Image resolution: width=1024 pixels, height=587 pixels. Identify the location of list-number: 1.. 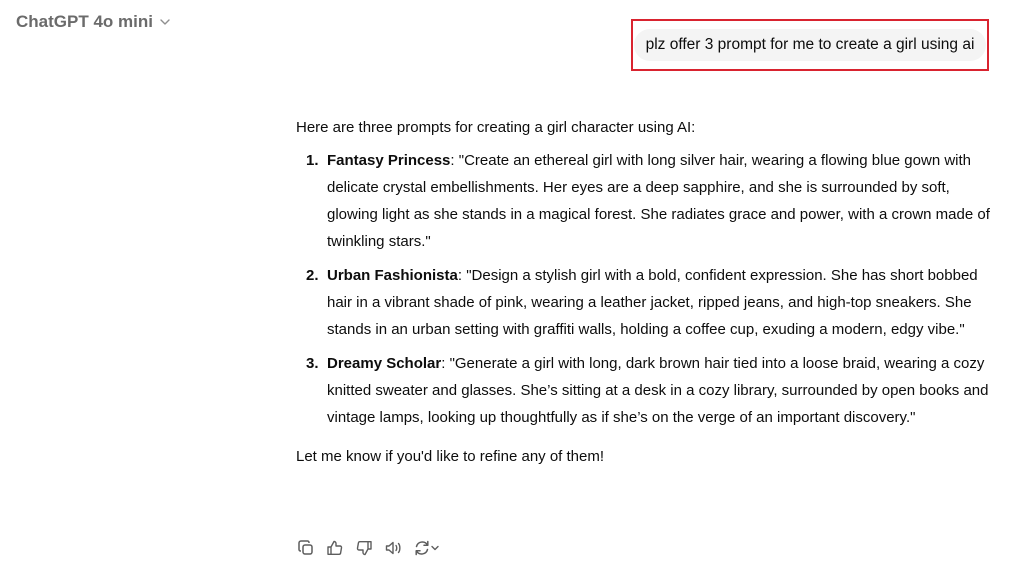
(312, 160).